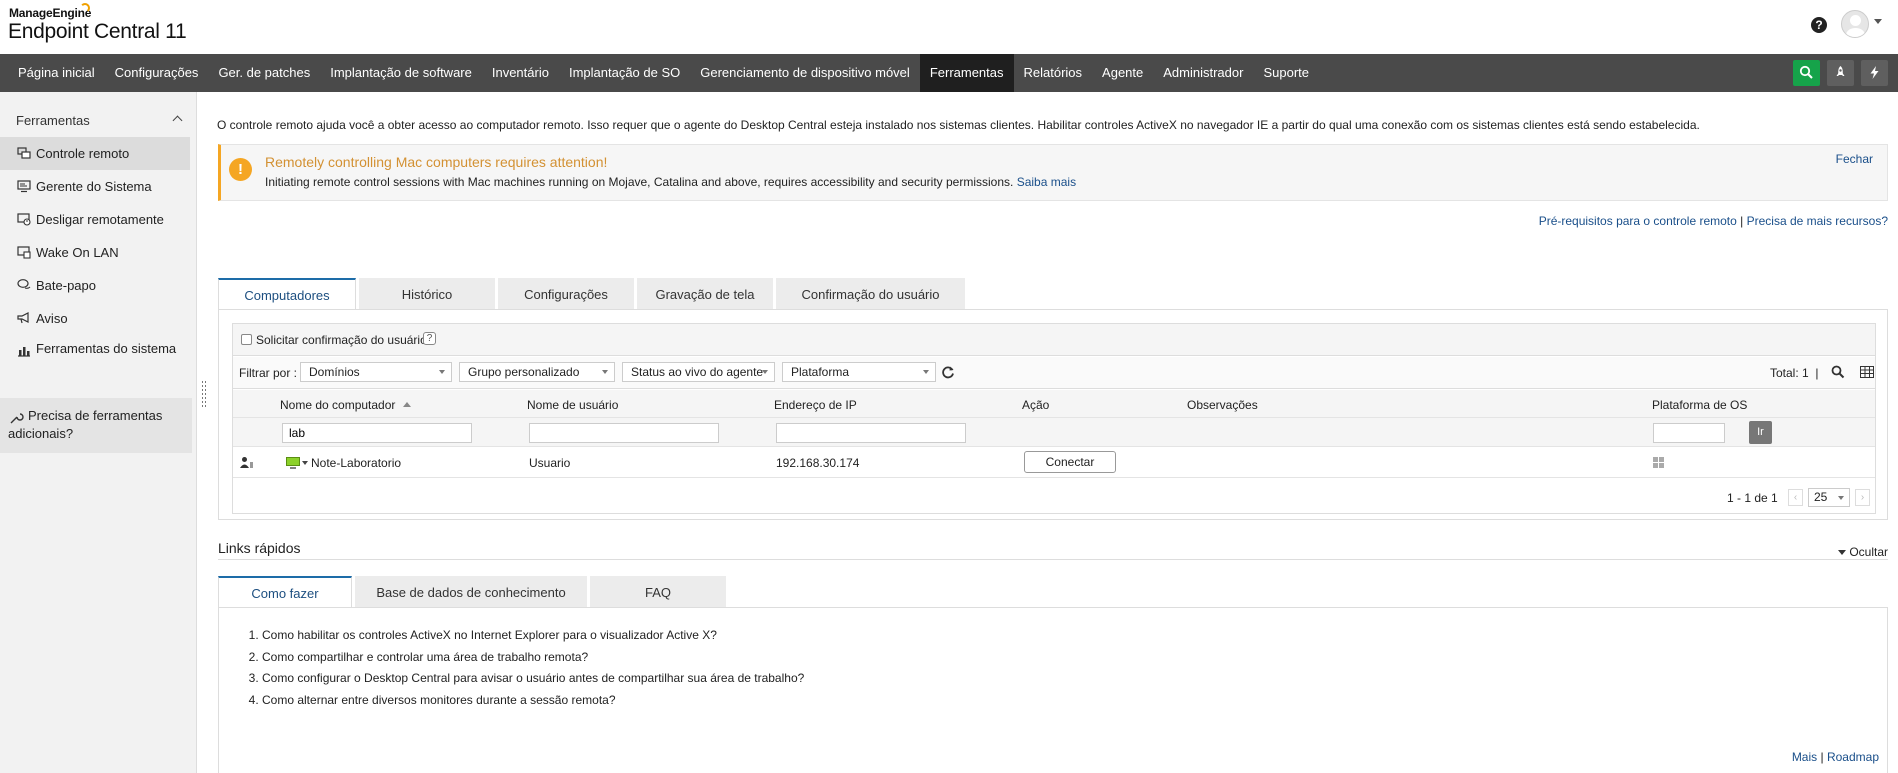 The image size is (1898, 773). What do you see at coordinates (53, 120) in the screenshot?
I see `sidebar-title: Ferramentas` at bounding box center [53, 120].